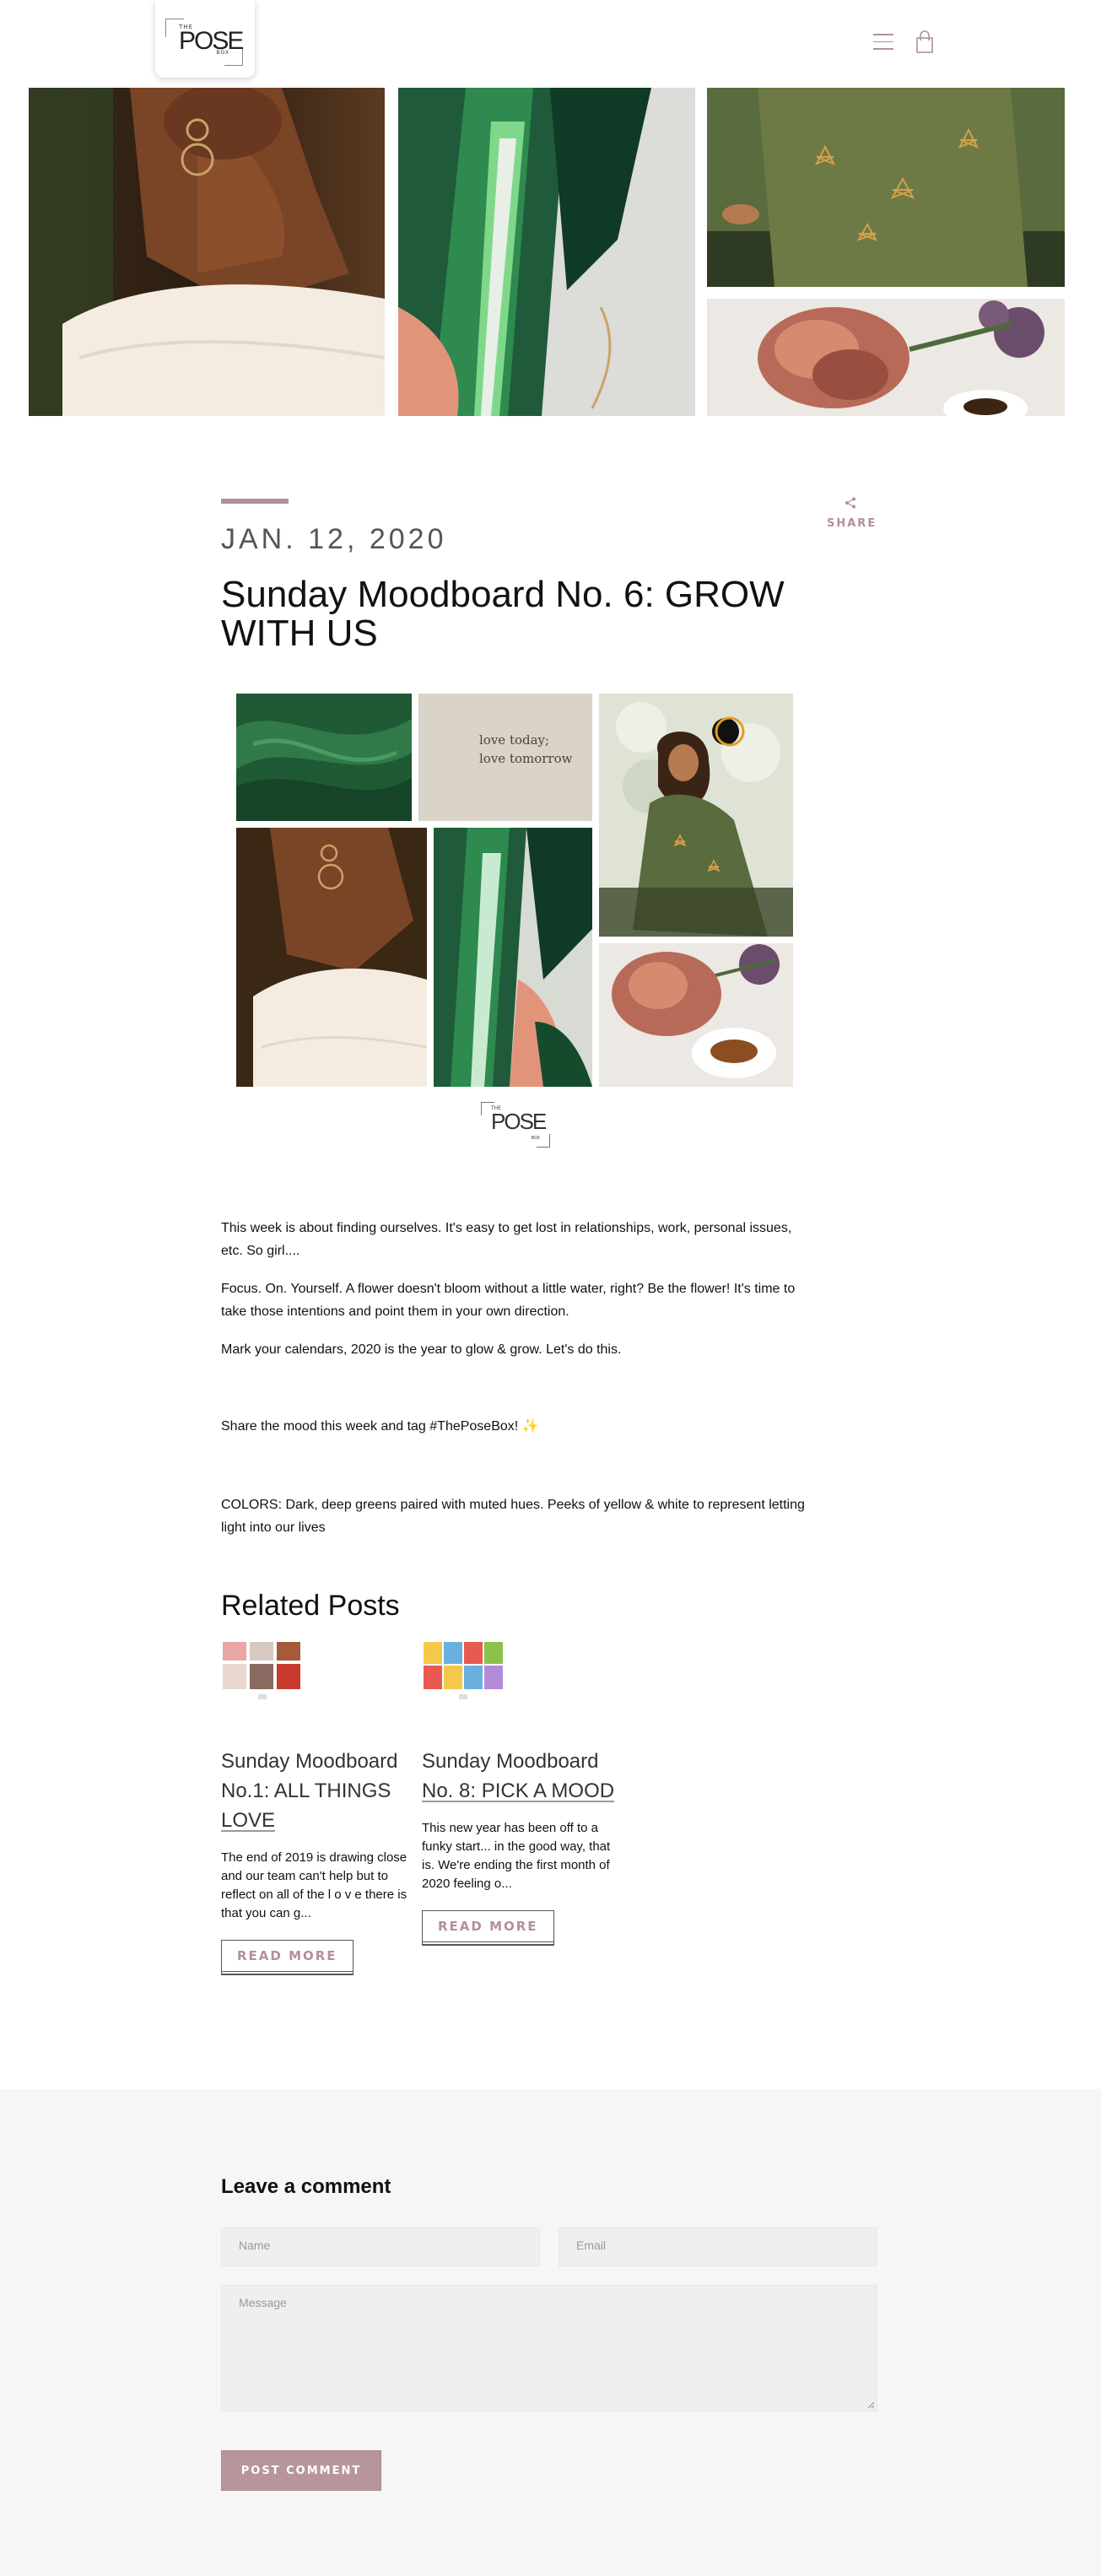 The height and width of the screenshot is (2576, 1101). What do you see at coordinates (510, 1761) in the screenshot?
I see `related-post-title-text: Sunday Moodboard` at bounding box center [510, 1761].